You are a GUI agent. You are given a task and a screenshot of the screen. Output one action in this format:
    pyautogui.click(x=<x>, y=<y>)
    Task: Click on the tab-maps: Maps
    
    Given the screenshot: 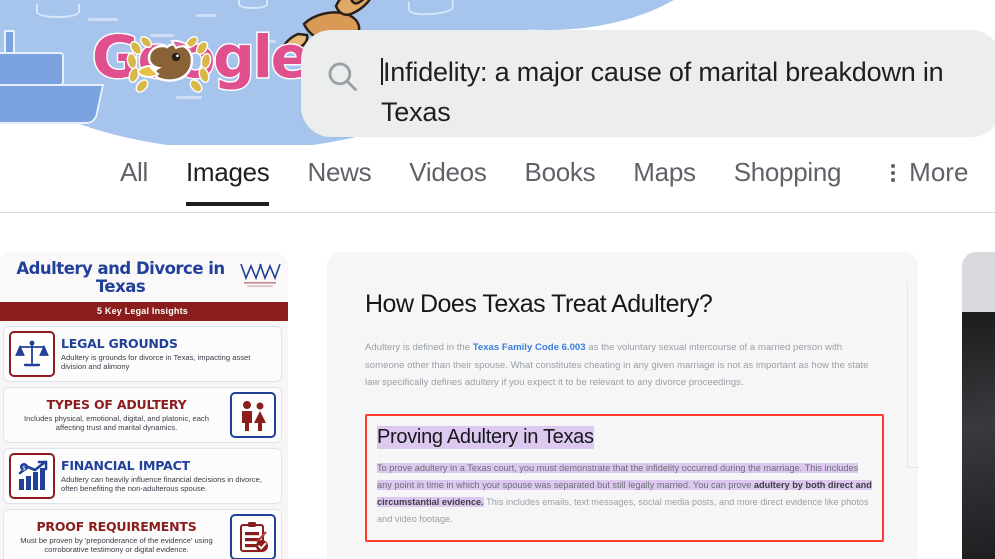 What is the action you would take?
    pyautogui.click(x=664, y=175)
    